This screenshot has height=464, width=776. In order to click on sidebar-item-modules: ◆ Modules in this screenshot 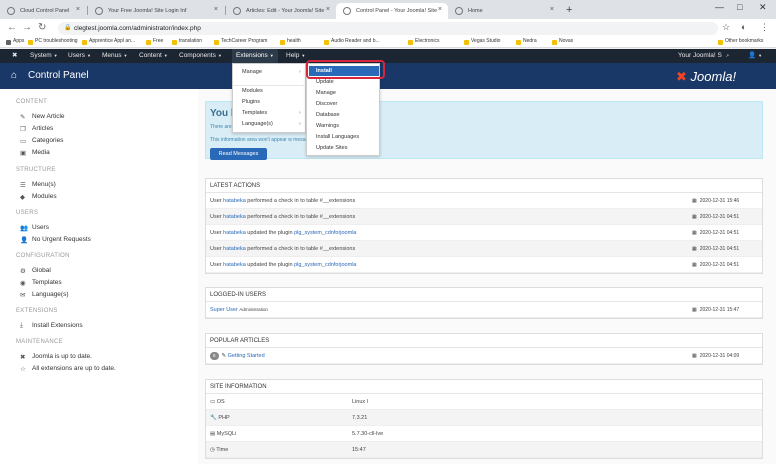, I will do `click(38, 197)`.